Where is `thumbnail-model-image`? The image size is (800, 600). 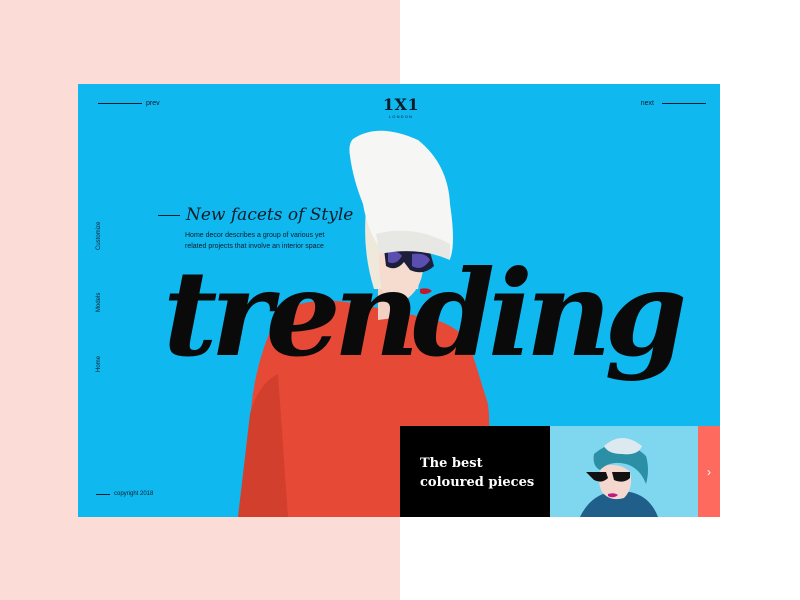 thumbnail-model-image is located at coordinates (619, 477).